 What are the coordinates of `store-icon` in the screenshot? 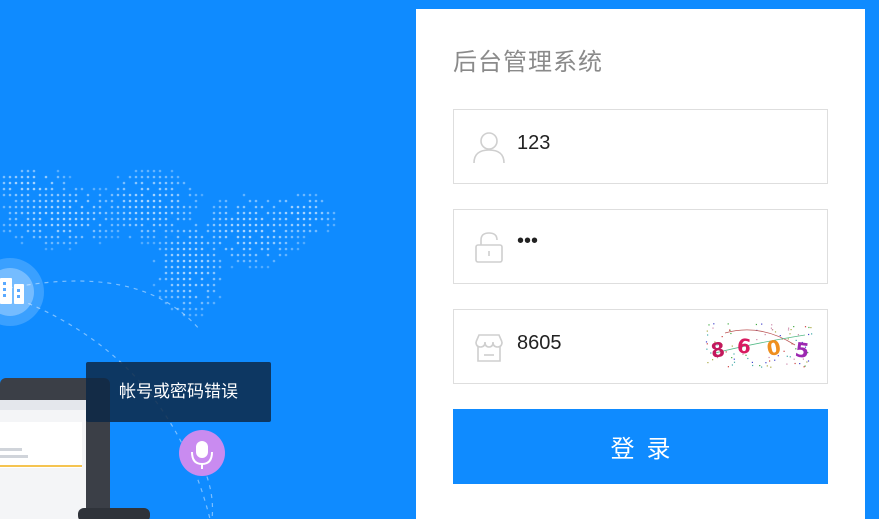 It's located at (489, 348).